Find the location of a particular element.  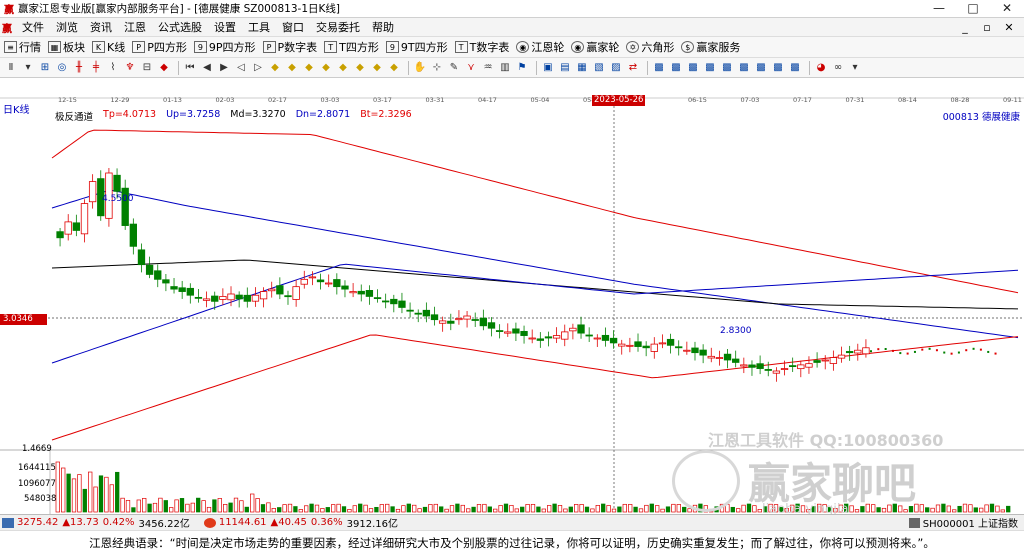

menu-settings: 设置 is located at coordinates (225, 27).